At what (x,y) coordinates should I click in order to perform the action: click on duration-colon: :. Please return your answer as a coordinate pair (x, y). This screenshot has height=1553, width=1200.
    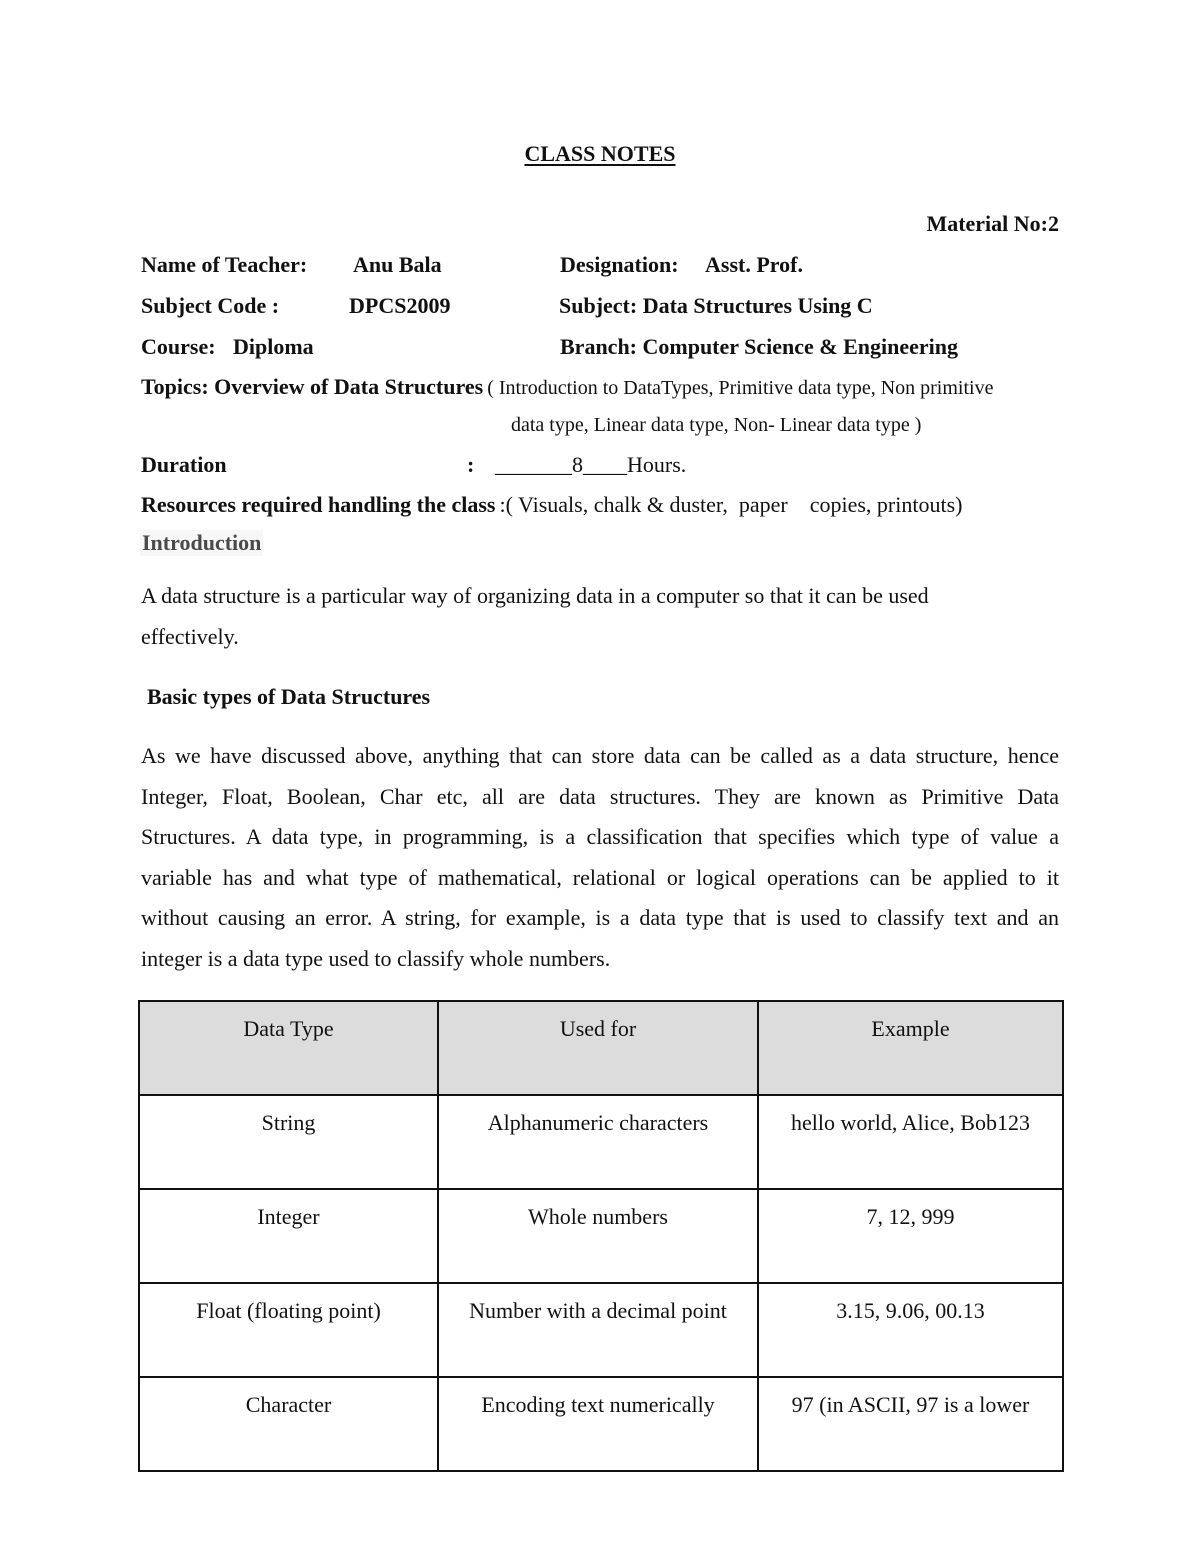
    Looking at the image, I should click on (471, 464).